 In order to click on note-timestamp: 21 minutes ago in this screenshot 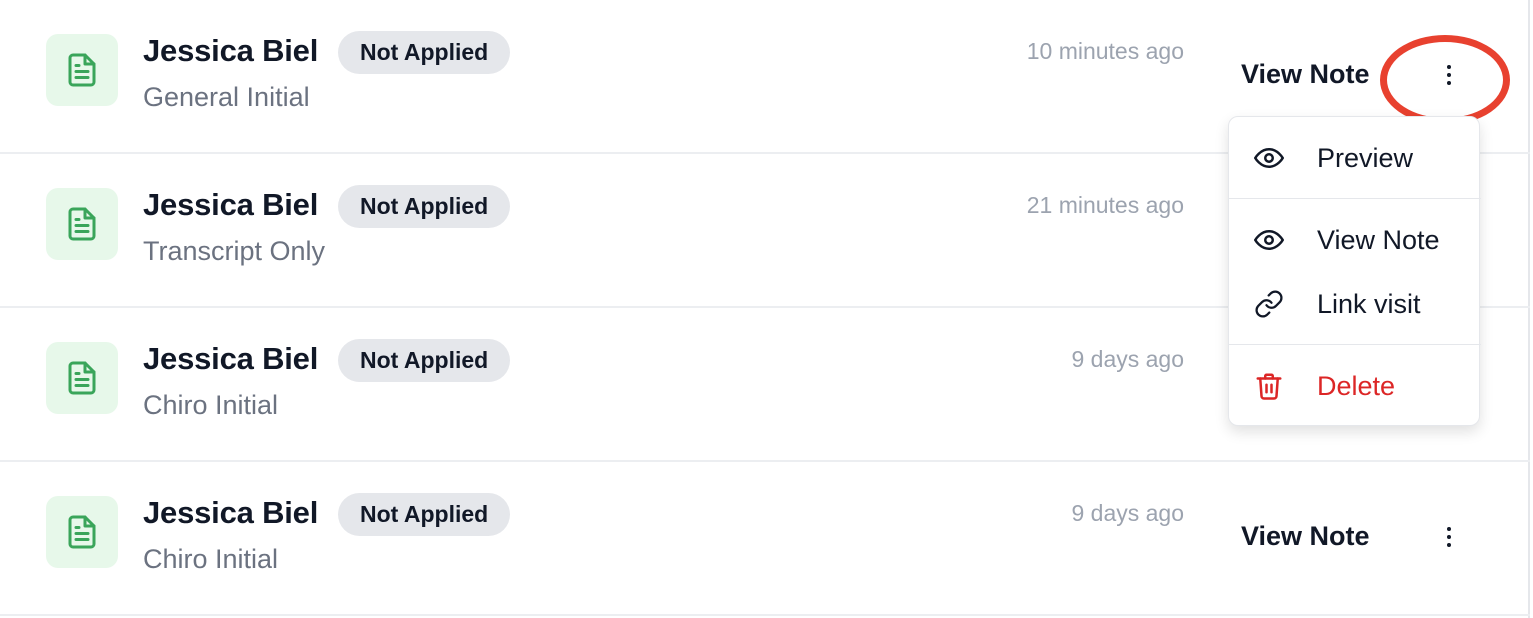, I will do `click(1105, 205)`.